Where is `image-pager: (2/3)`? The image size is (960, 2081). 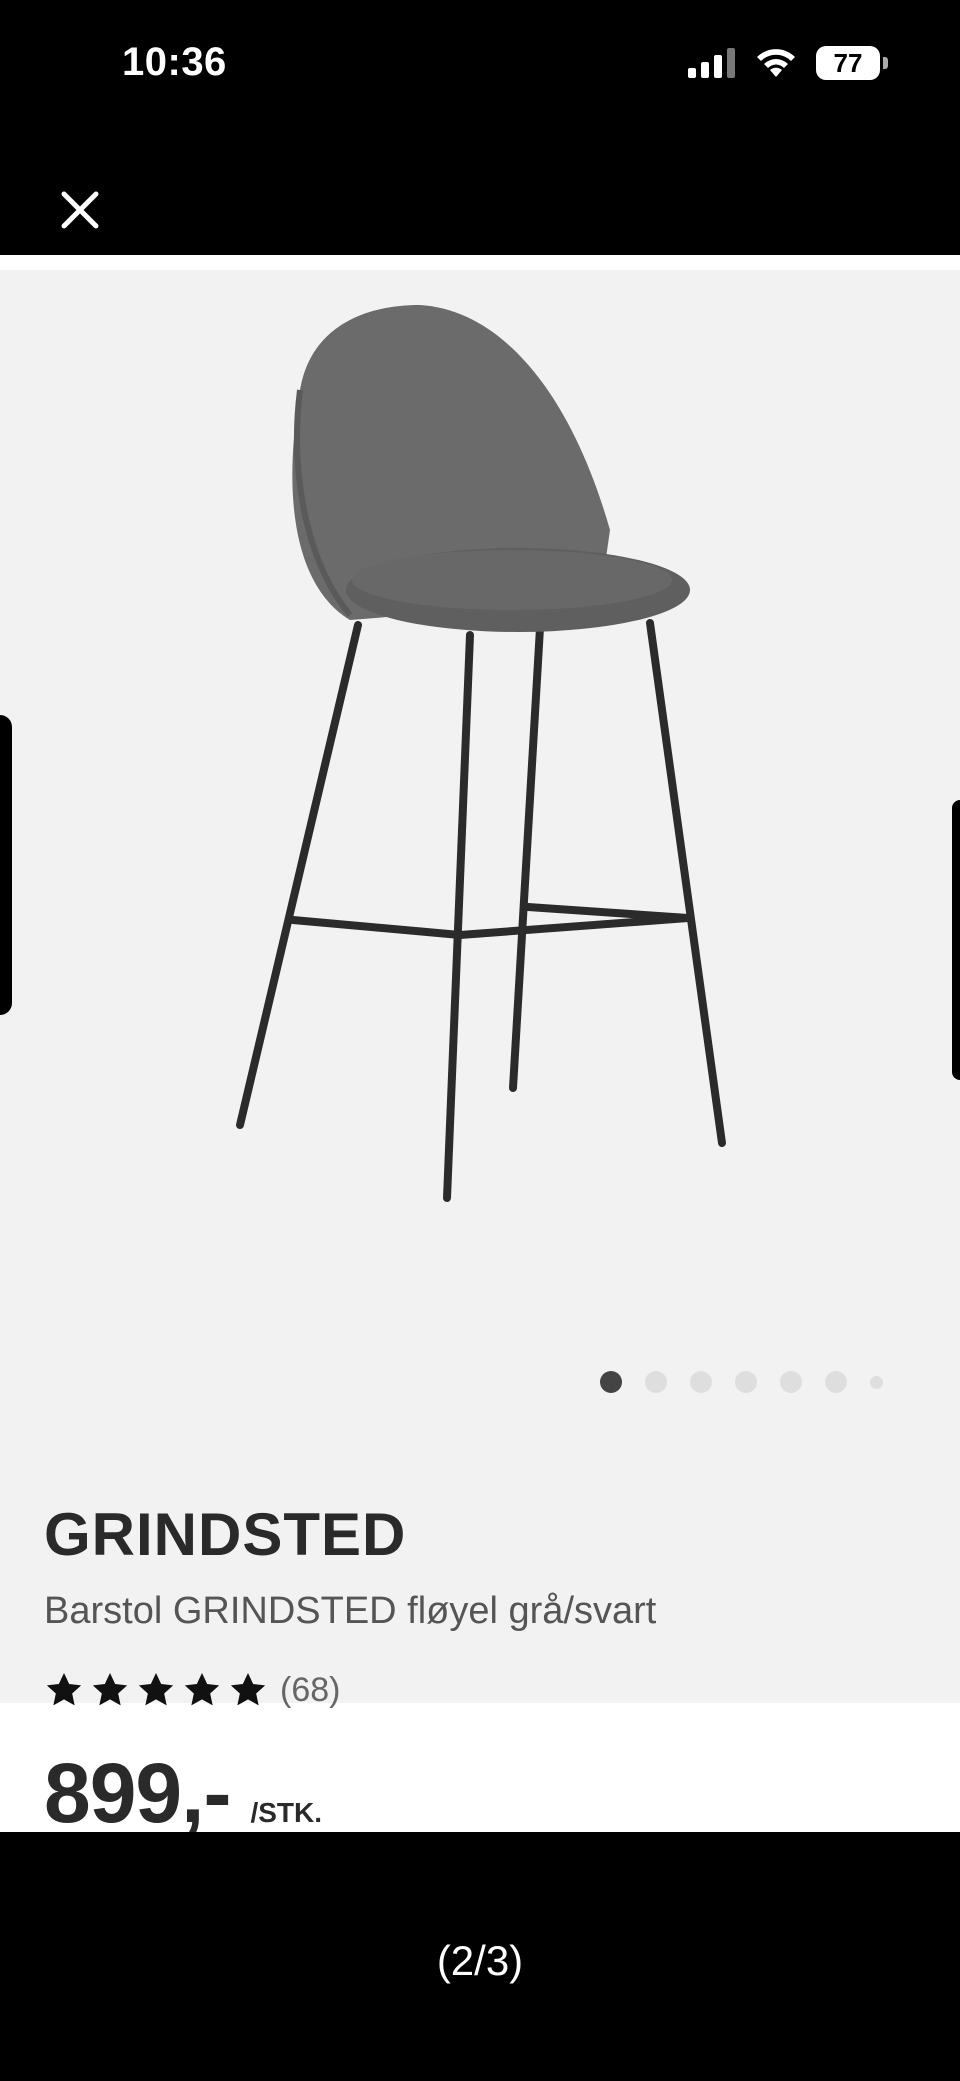 image-pager: (2/3) is located at coordinates (480, 1960).